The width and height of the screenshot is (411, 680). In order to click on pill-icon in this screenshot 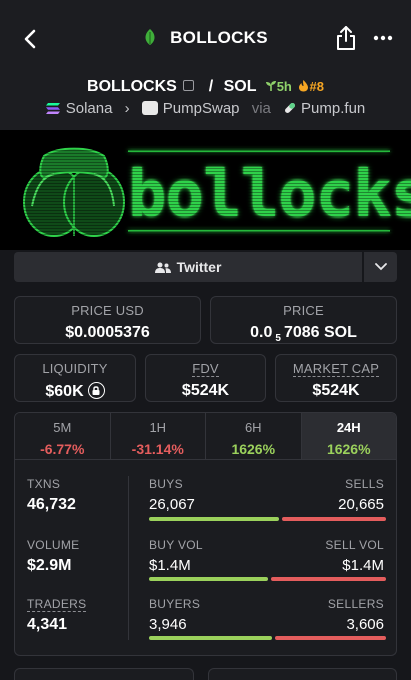, I will do `click(290, 108)`.